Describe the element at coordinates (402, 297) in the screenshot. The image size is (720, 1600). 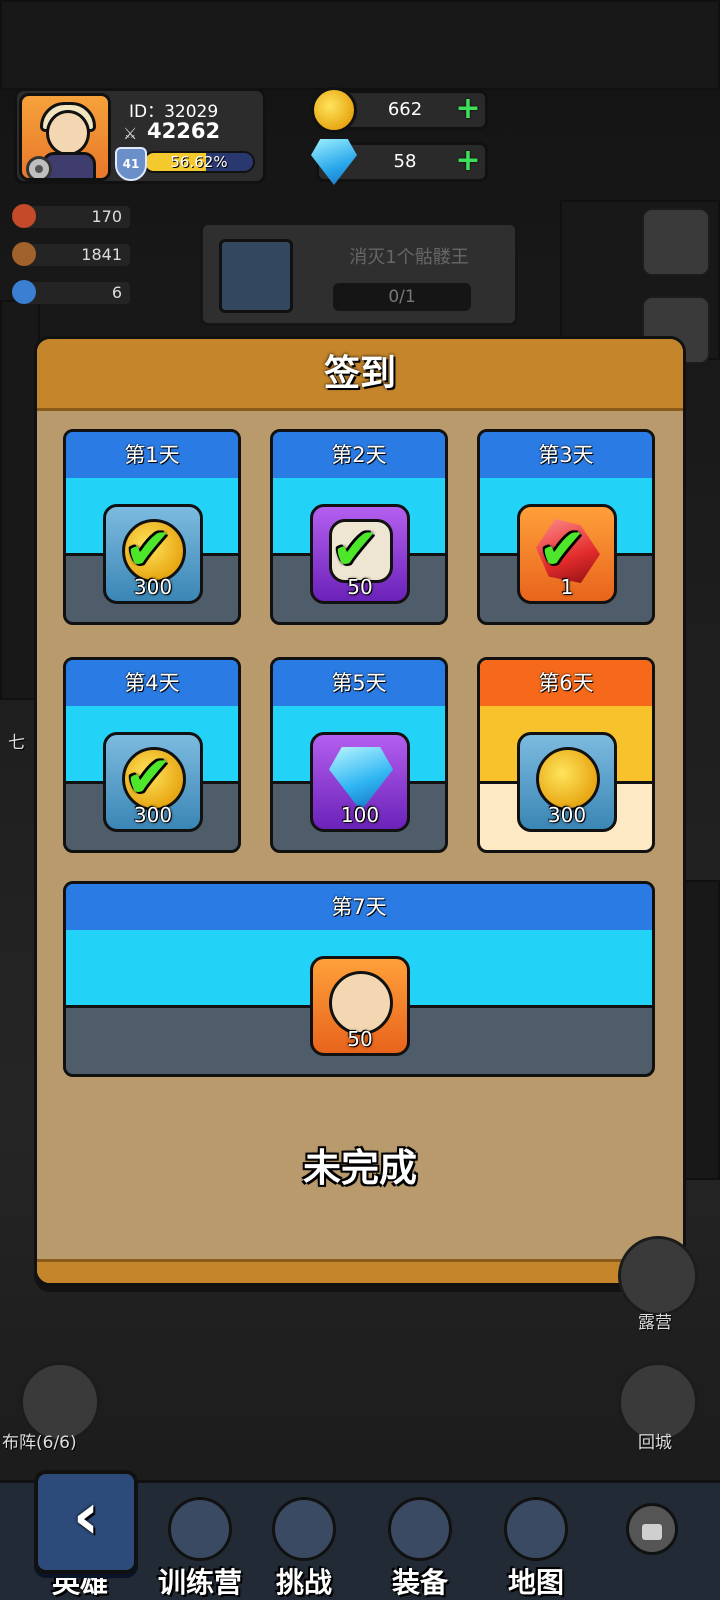
I see `quest-progress: 0/1` at that location.